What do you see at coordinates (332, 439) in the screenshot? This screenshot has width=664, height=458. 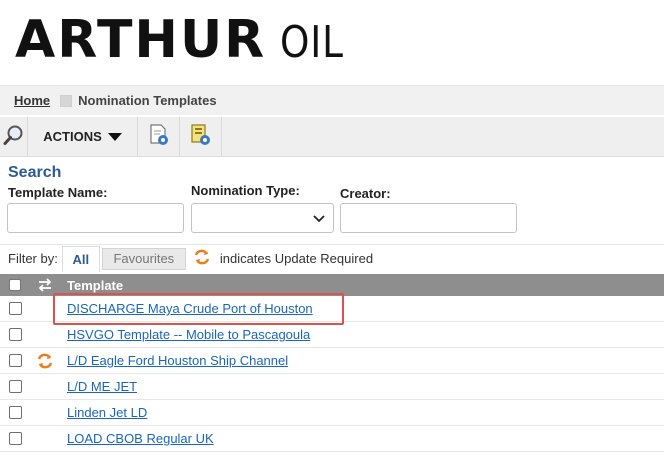 I see `table-row: LOAD CBOB Regular UK` at bounding box center [332, 439].